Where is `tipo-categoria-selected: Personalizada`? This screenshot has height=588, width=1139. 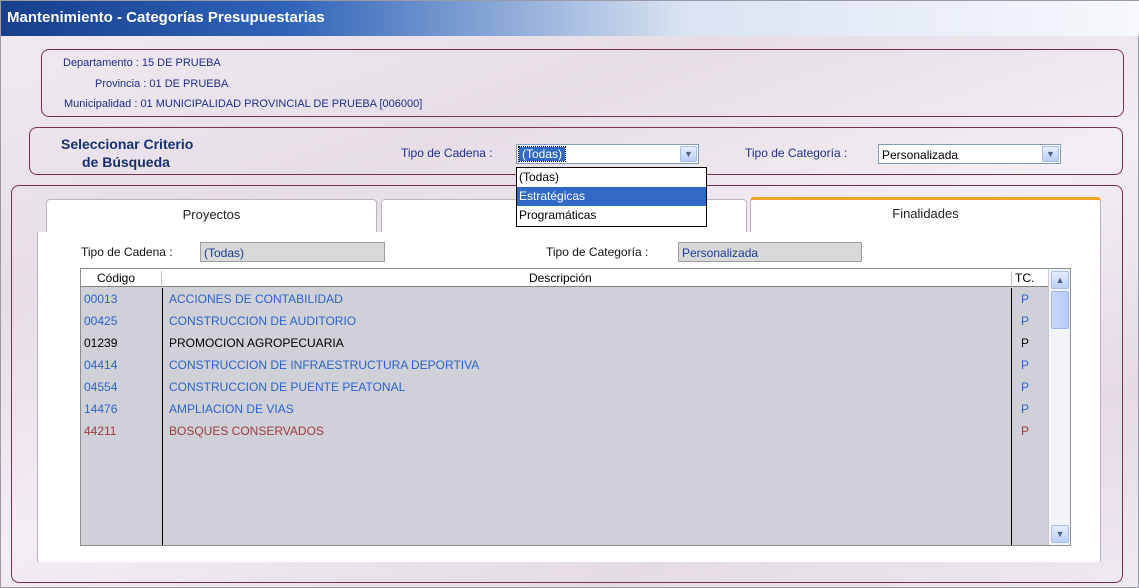 tipo-categoria-selected: Personalizada is located at coordinates (920, 155).